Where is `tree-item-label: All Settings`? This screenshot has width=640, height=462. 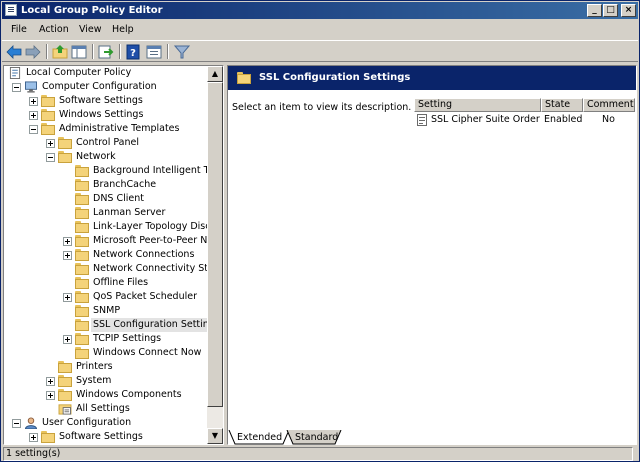 tree-item-label: All Settings is located at coordinates (103, 408).